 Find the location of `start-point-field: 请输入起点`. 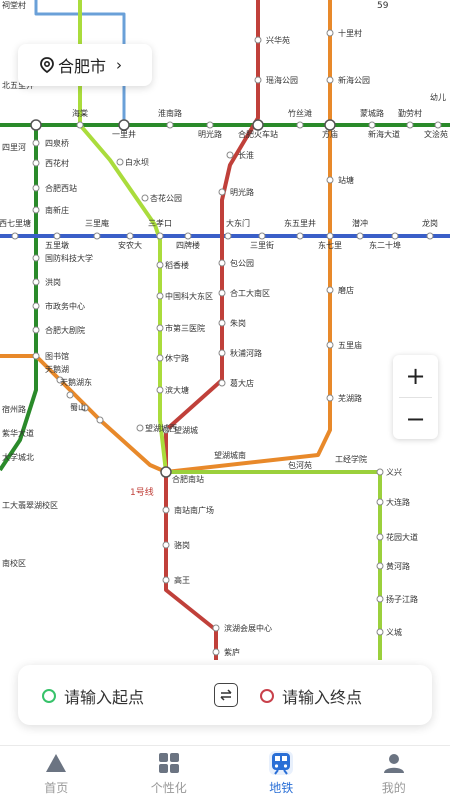

start-point-field: 请输入起点 is located at coordinates (93, 696).